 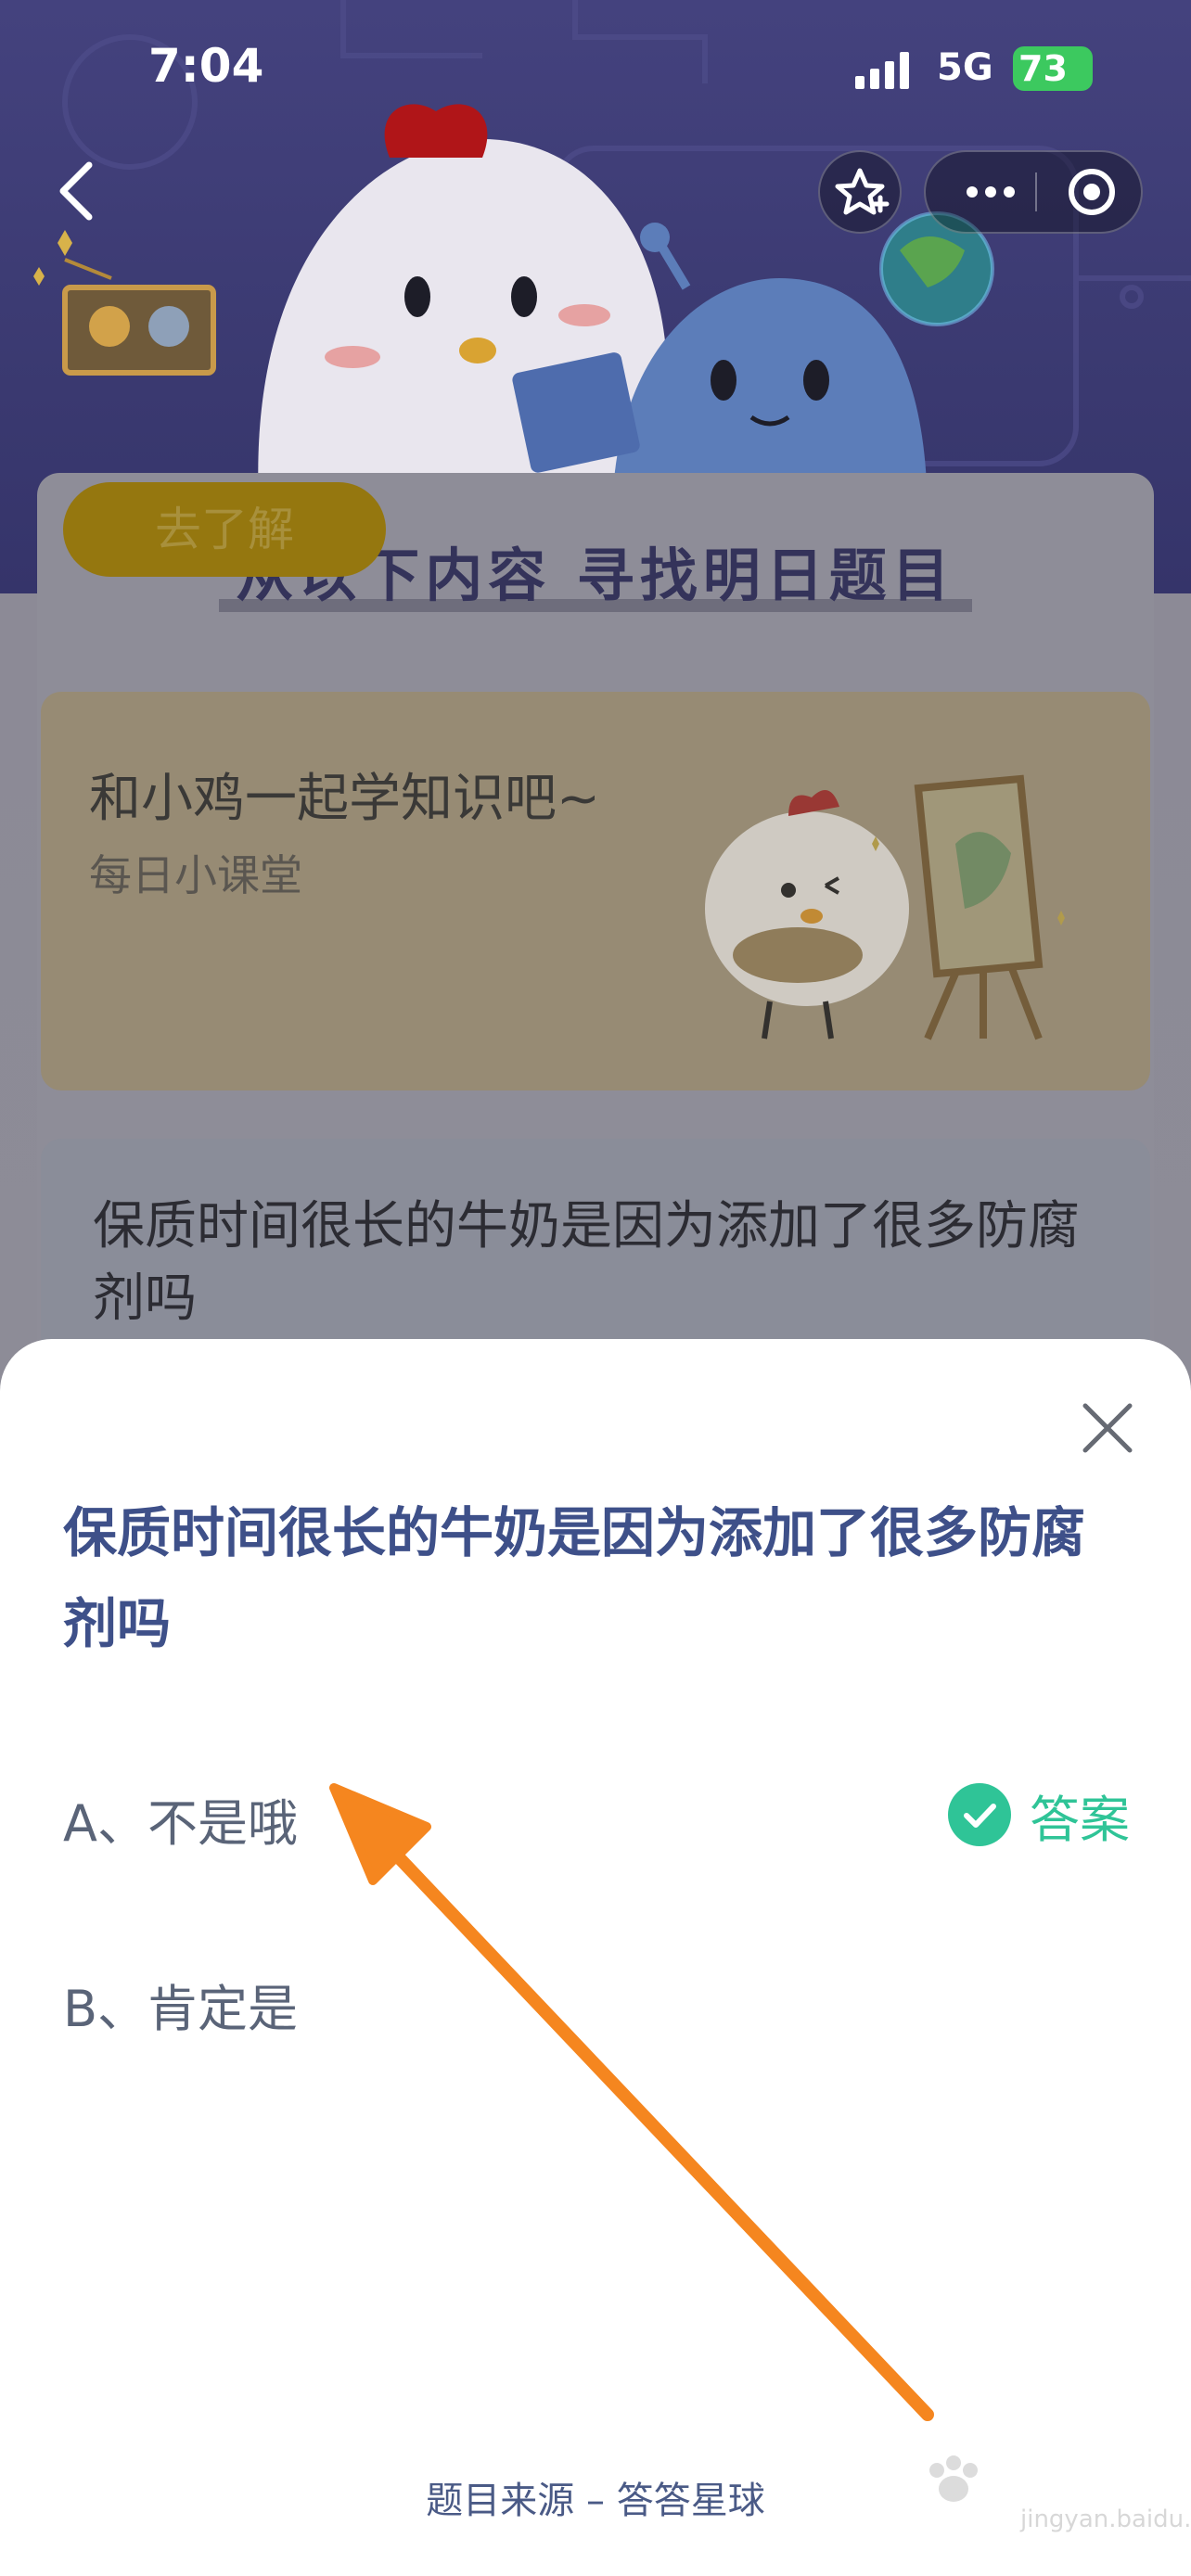 What do you see at coordinates (1105, 2519) in the screenshot?
I see `watermark-text: jingyan.baidu.com` at bounding box center [1105, 2519].